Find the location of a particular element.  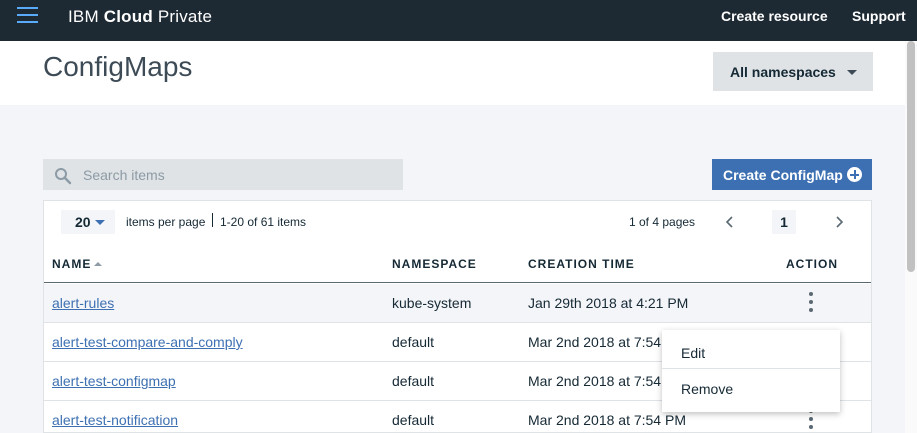

search-input is located at coordinates (238, 174).